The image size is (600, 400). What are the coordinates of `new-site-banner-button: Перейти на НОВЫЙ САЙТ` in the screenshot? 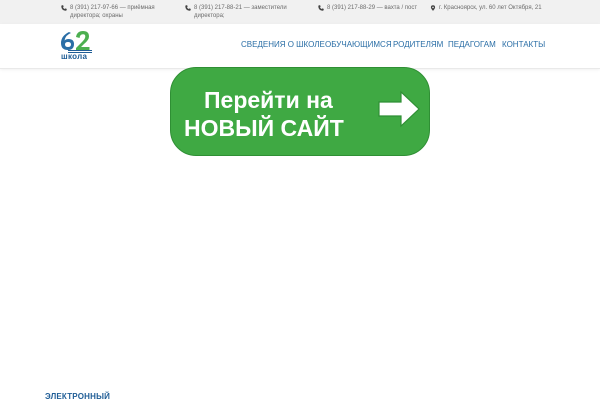 It's located at (300, 111).